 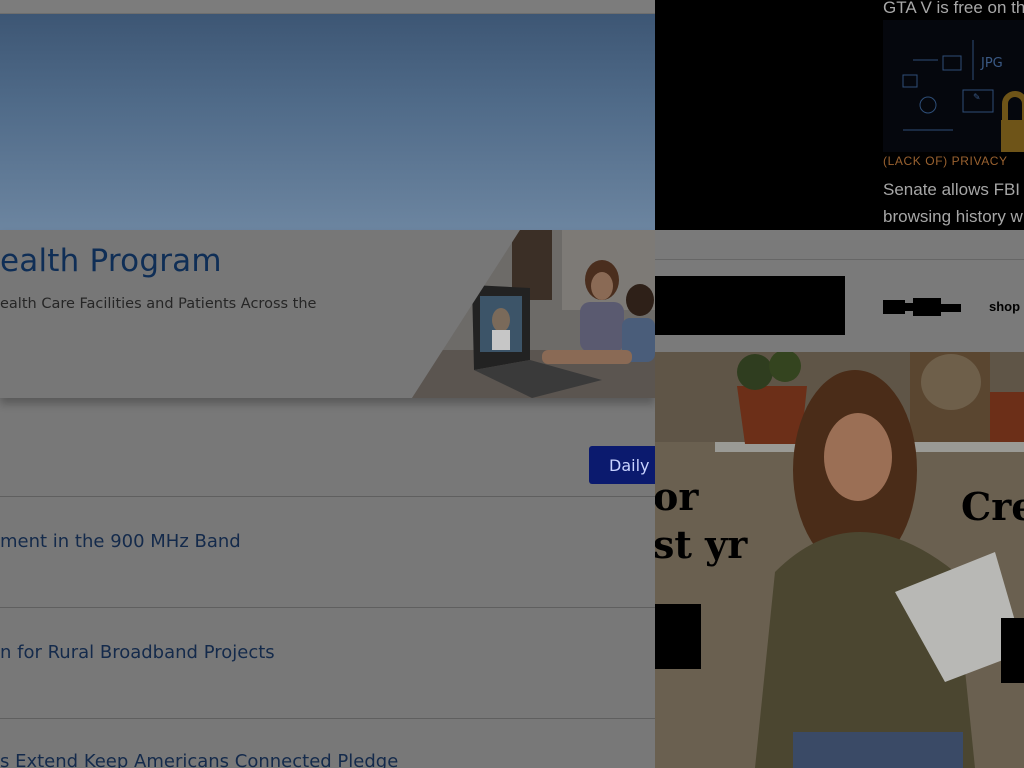 I want to click on news-item-link: n for Rural Broadband Projects, so click(x=137, y=652).